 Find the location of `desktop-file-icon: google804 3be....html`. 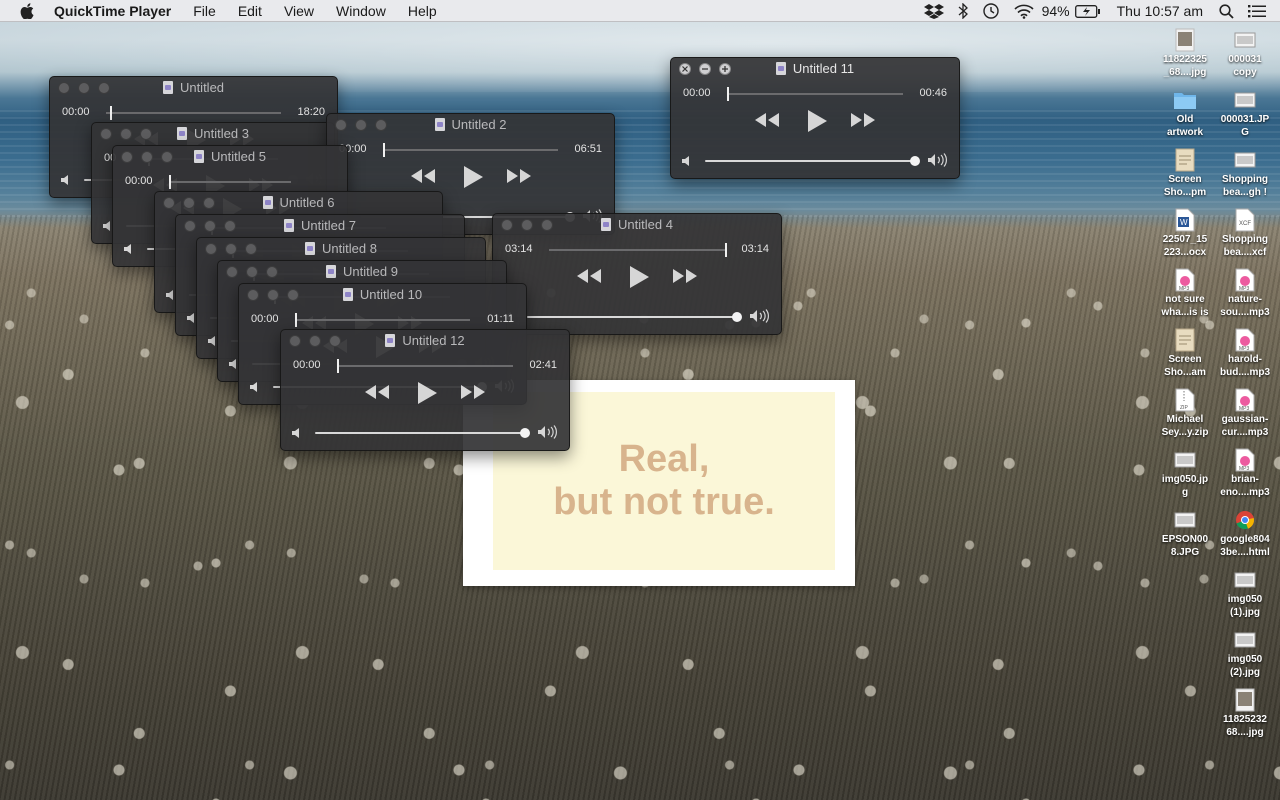

desktop-file-icon: google804 3be....html is located at coordinates (1245, 533).